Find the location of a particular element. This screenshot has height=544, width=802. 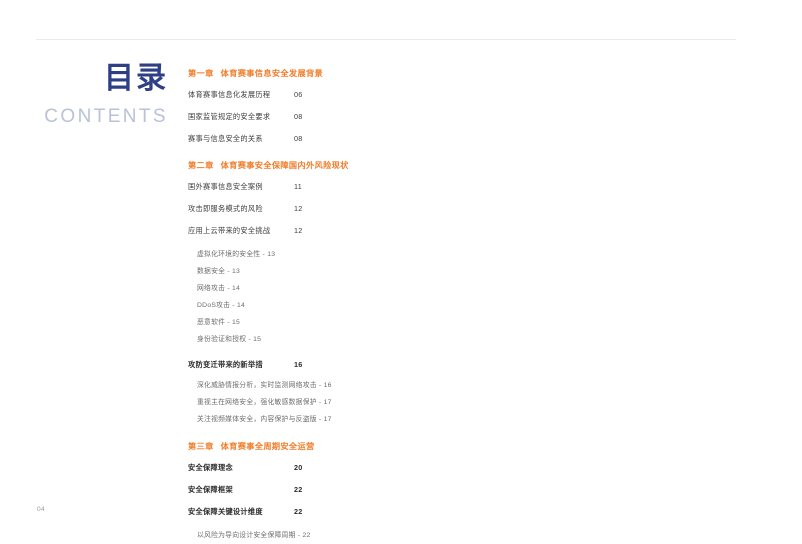

toc-entry: 安全保障框架 22 is located at coordinates (398, 489).